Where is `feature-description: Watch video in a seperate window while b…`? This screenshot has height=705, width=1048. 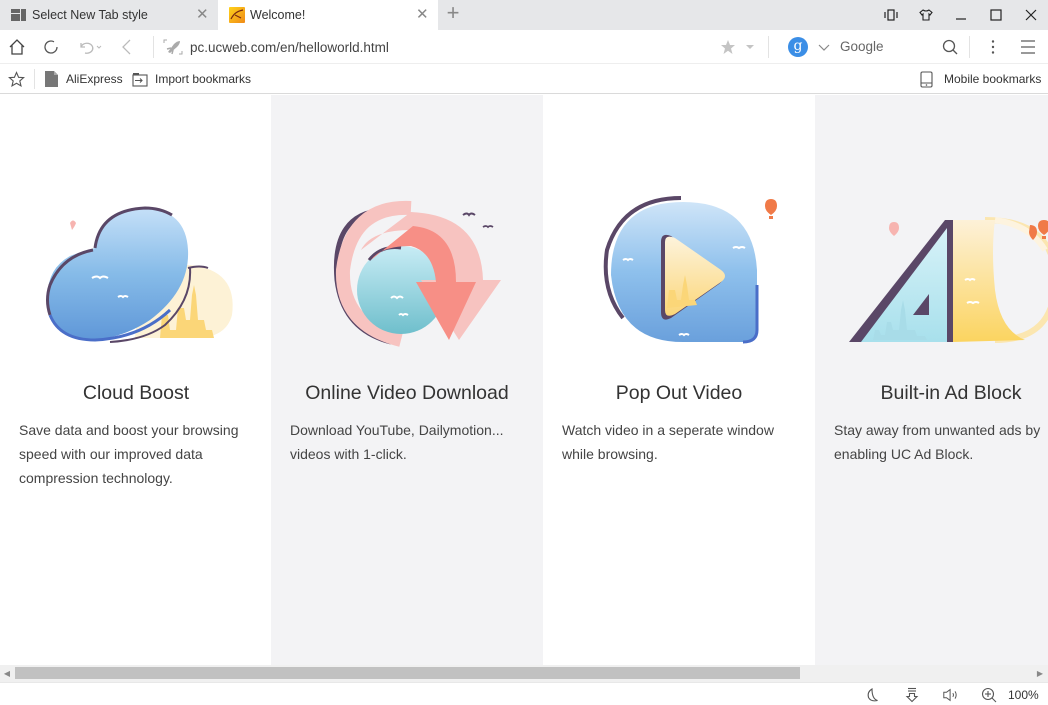
feature-description: Watch video in a seperate window while b… is located at coordinates (668, 442).